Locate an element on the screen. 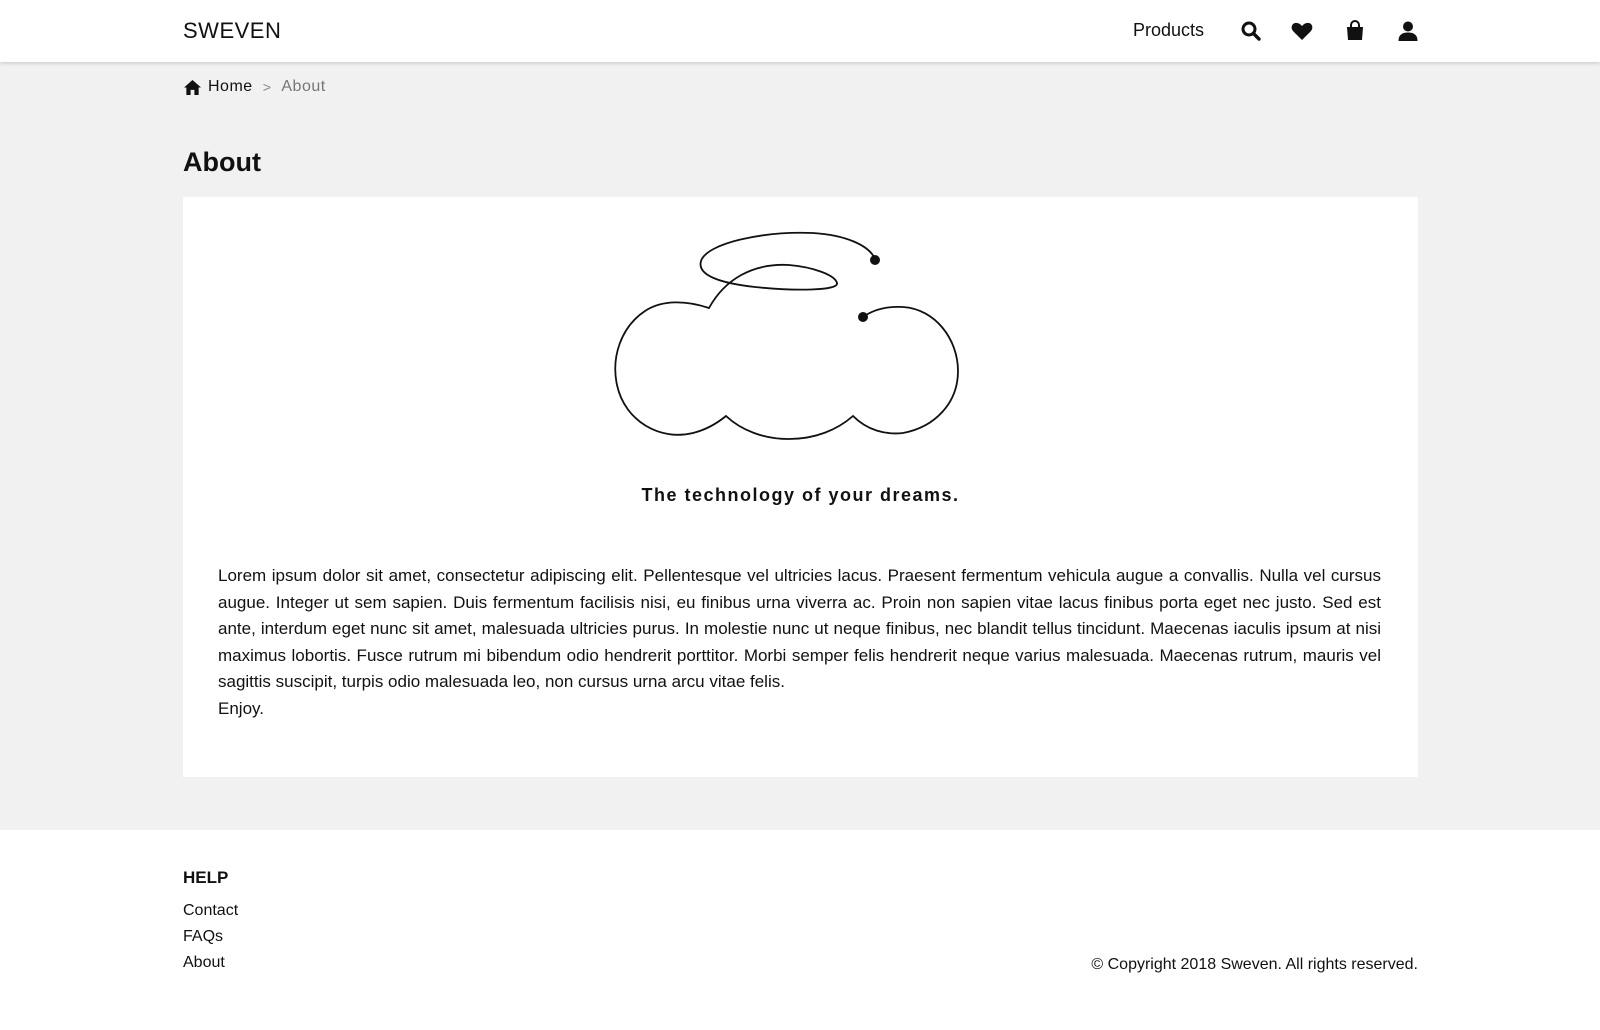 This screenshot has height=1030, width=1600. breadcrumb-home-link: Home is located at coordinates (218, 87).